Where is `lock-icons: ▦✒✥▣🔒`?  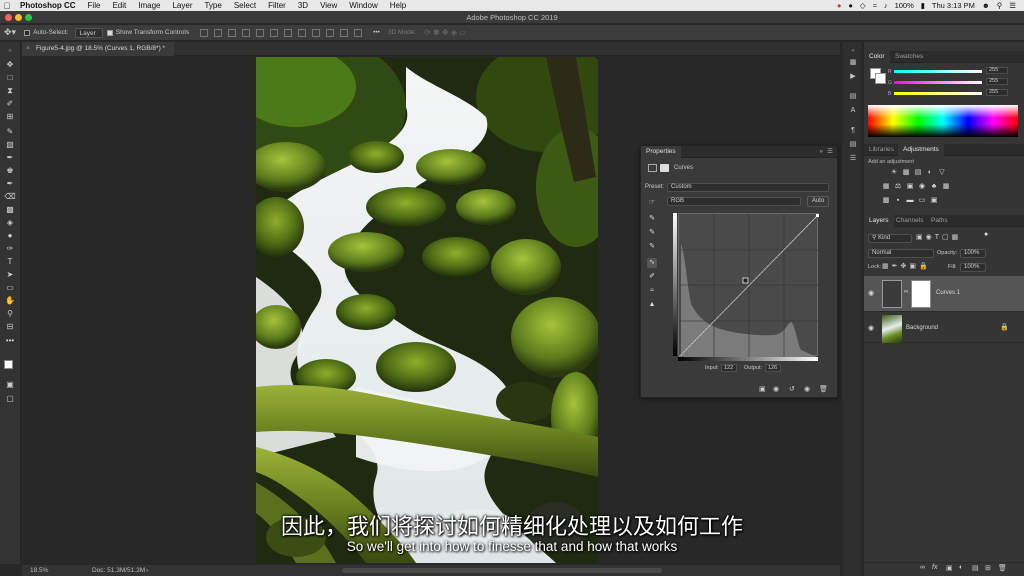
lock-icons: ▦✒✥▣🔒 is located at coordinates (906, 266).